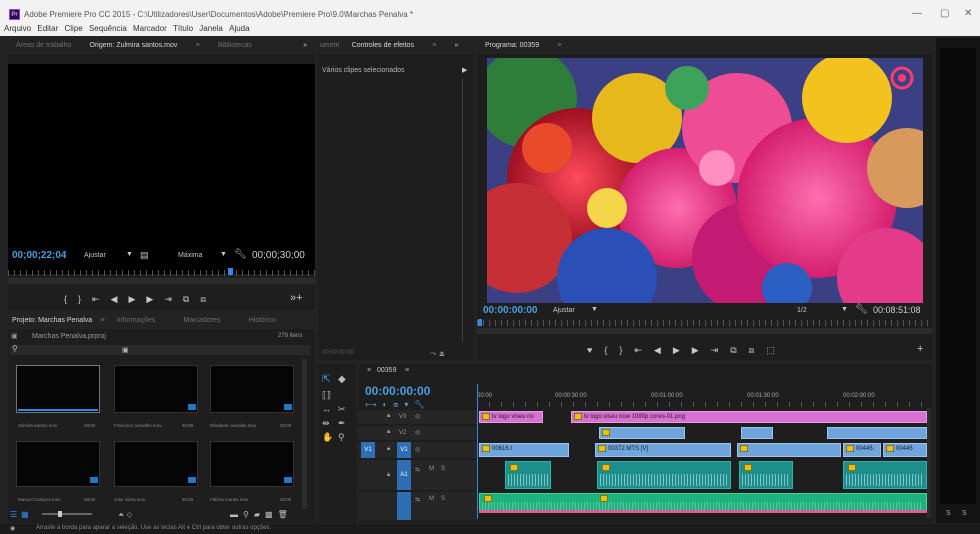  Describe the element at coordinates (789, 450) in the screenshot. I see `clip-v1` at that location.